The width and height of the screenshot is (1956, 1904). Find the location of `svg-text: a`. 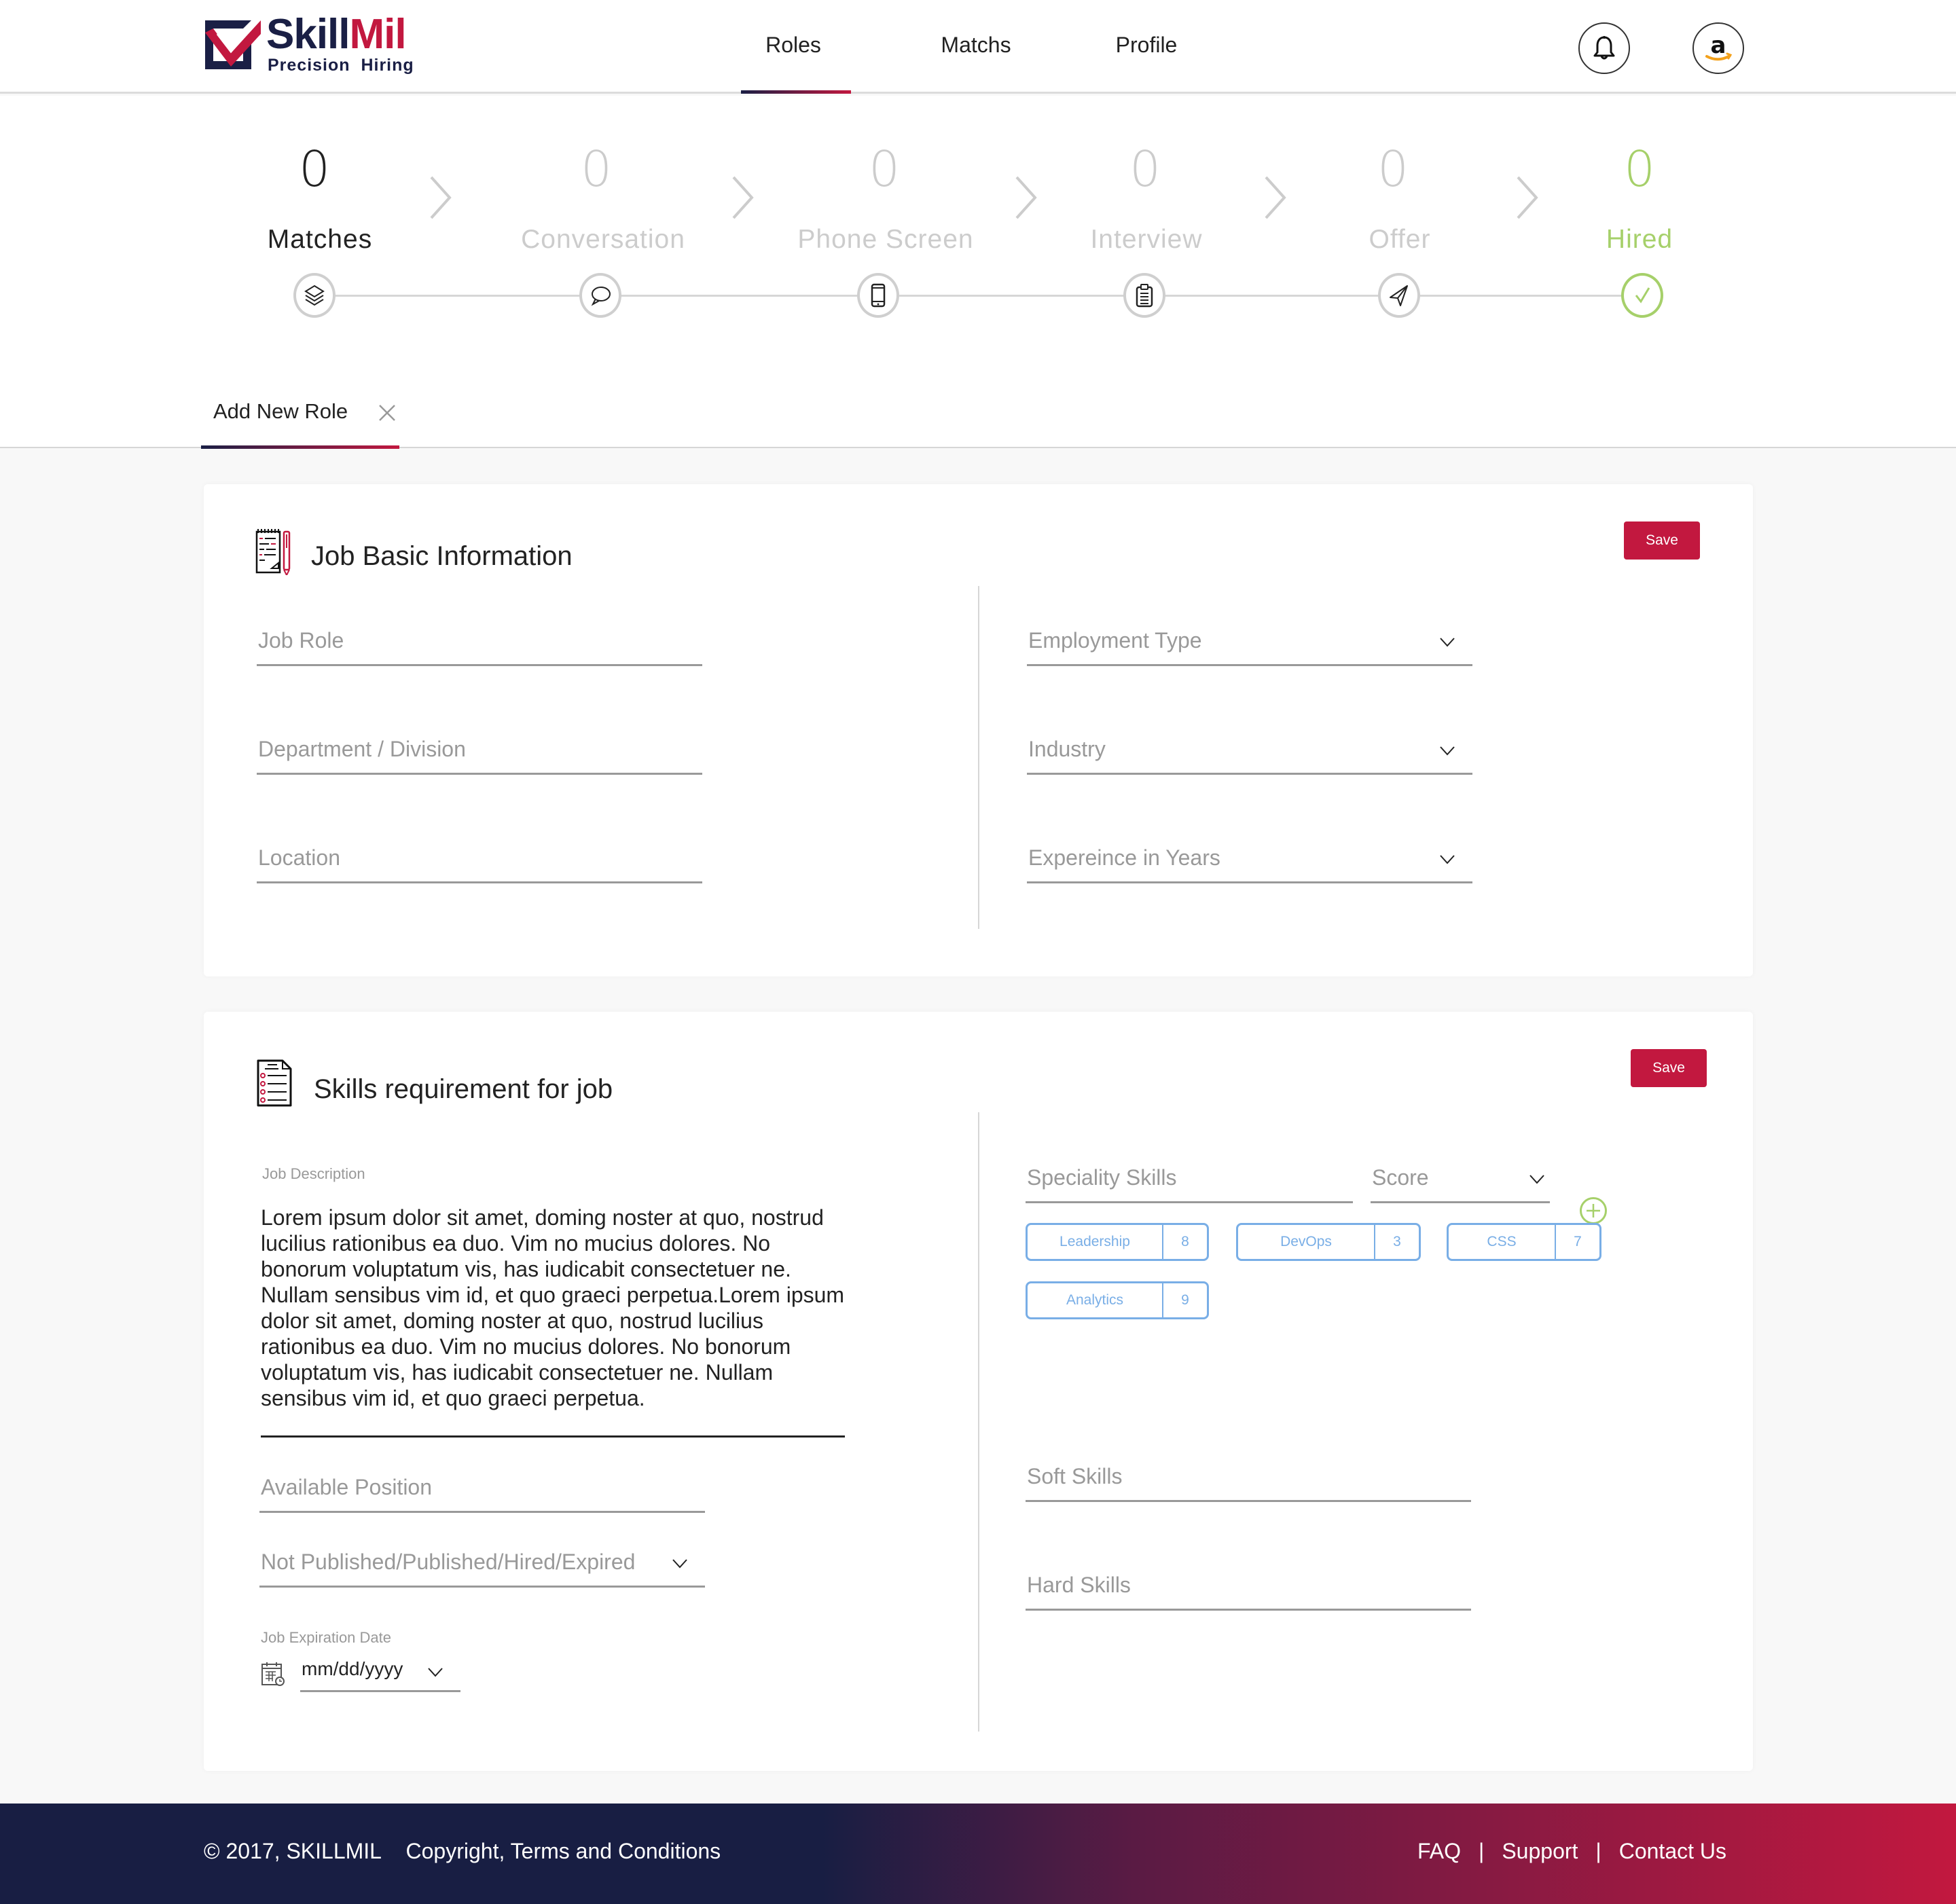

svg-text: a is located at coordinates (1718, 46).